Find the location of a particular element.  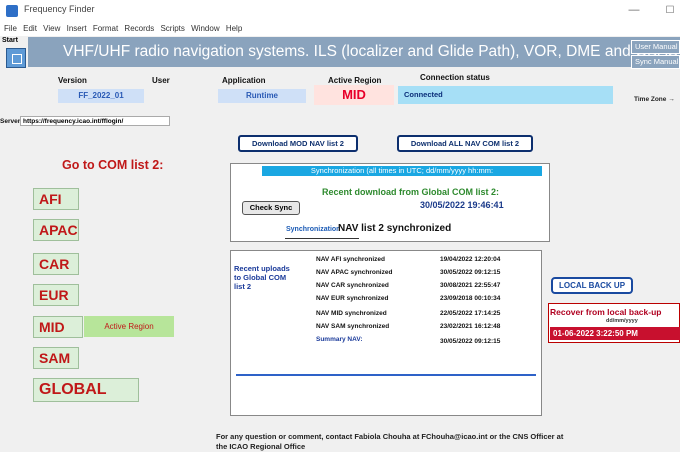

recover-format-hint: dd/mm/yyyy is located at coordinates (622, 321).